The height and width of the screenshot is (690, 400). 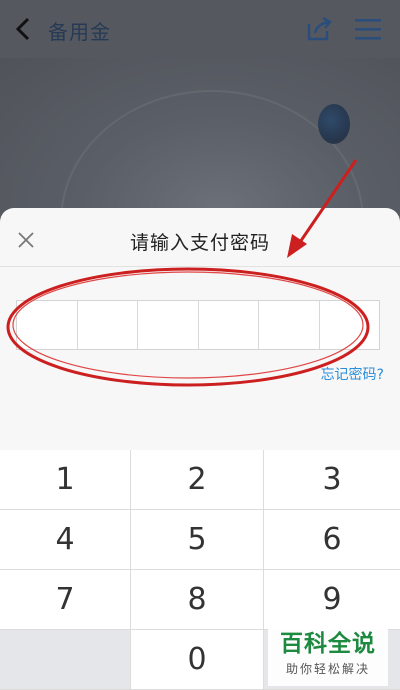 I want to click on decorative-orb, so click(x=334, y=124).